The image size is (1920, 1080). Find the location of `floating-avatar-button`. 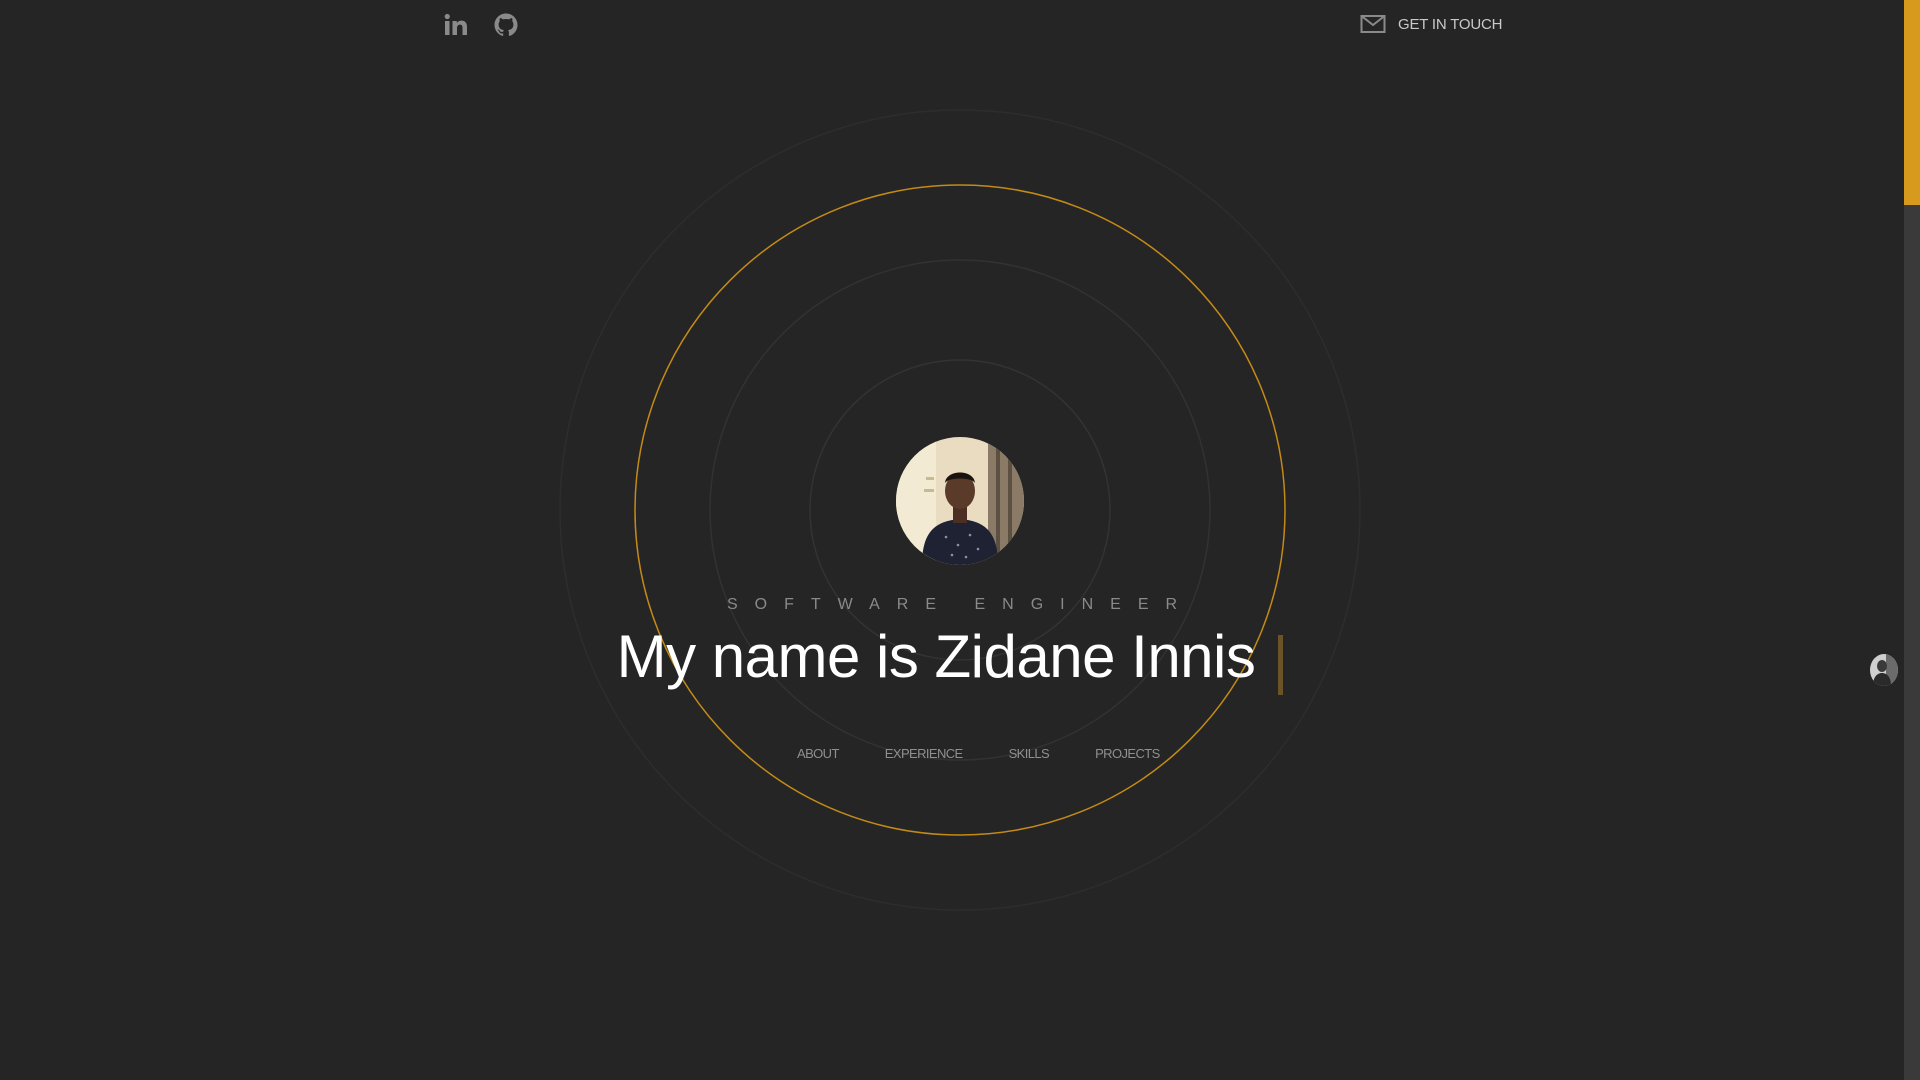

floating-avatar-button is located at coordinates (1884, 670).